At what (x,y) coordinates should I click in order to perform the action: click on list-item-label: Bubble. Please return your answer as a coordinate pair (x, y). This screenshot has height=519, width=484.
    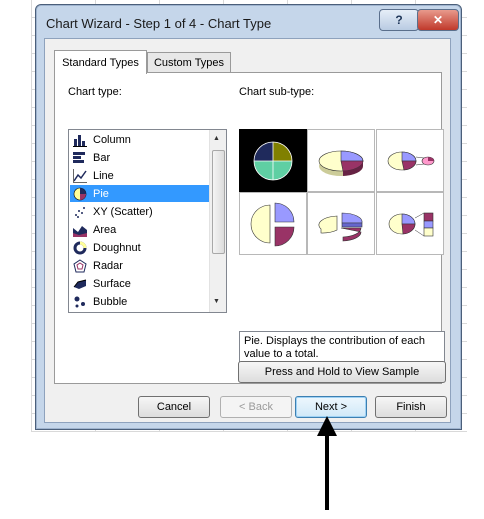
    Looking at the image, I should click on (110, 301).